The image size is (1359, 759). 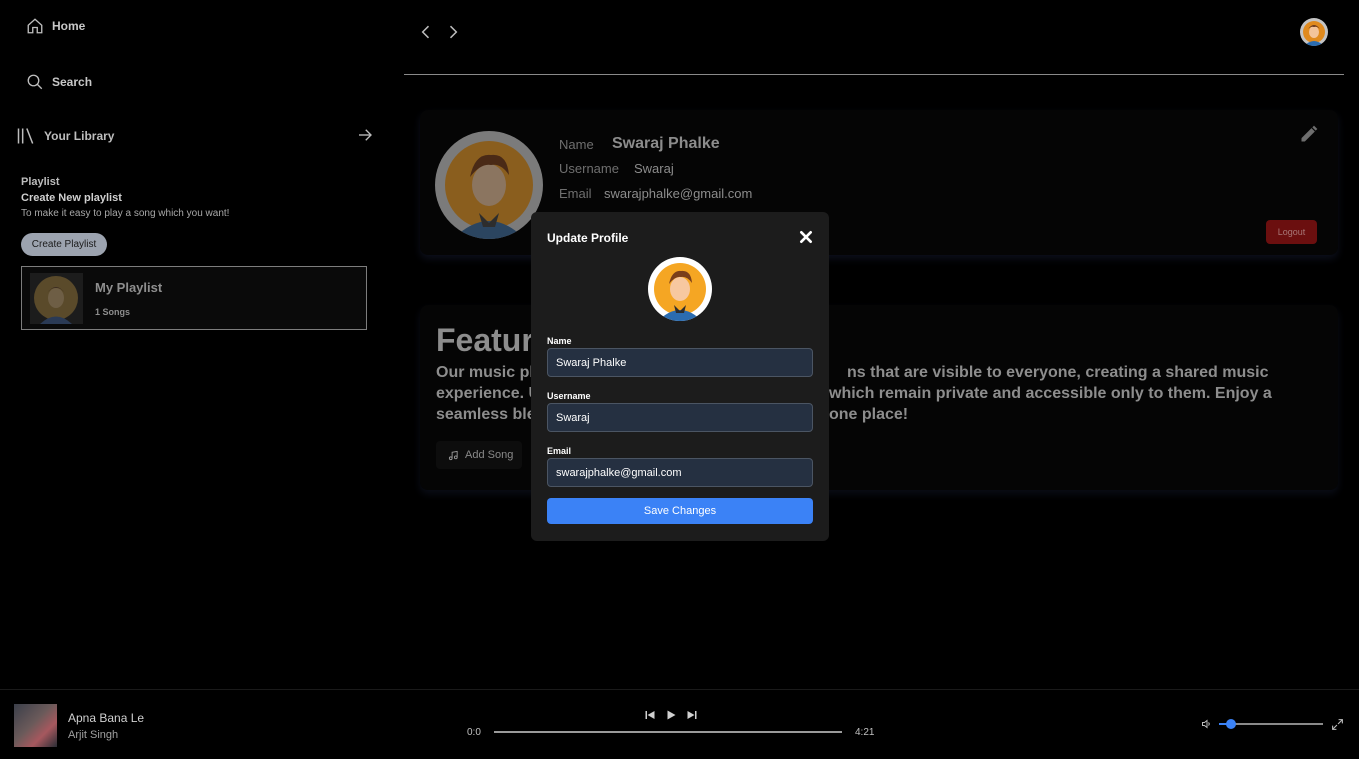 What do you see at coordinates (485, 372) in the screenshot?
I see `featured-desc-line1-a: Our music pl` at bounding box center [485, 372].